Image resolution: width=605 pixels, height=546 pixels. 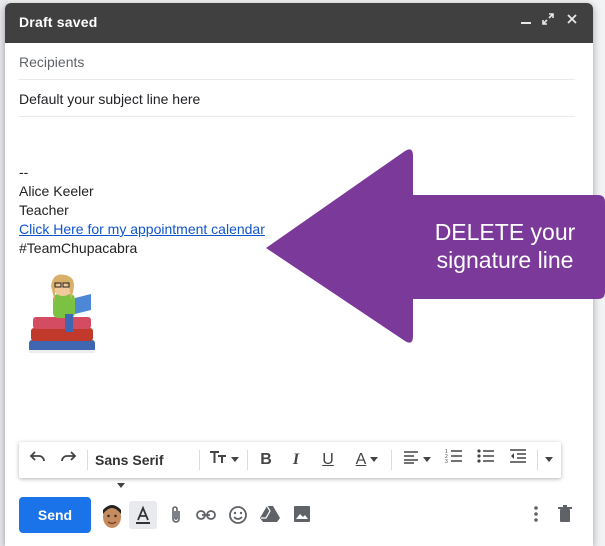 I want to click on callout-line2: signature line, so click(x=505, y=260).